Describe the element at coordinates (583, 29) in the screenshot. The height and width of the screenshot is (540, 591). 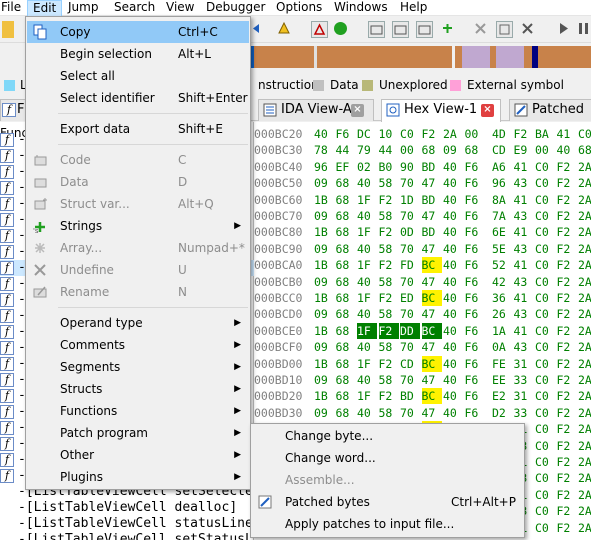
I see `pause-debug-icon` at that location.